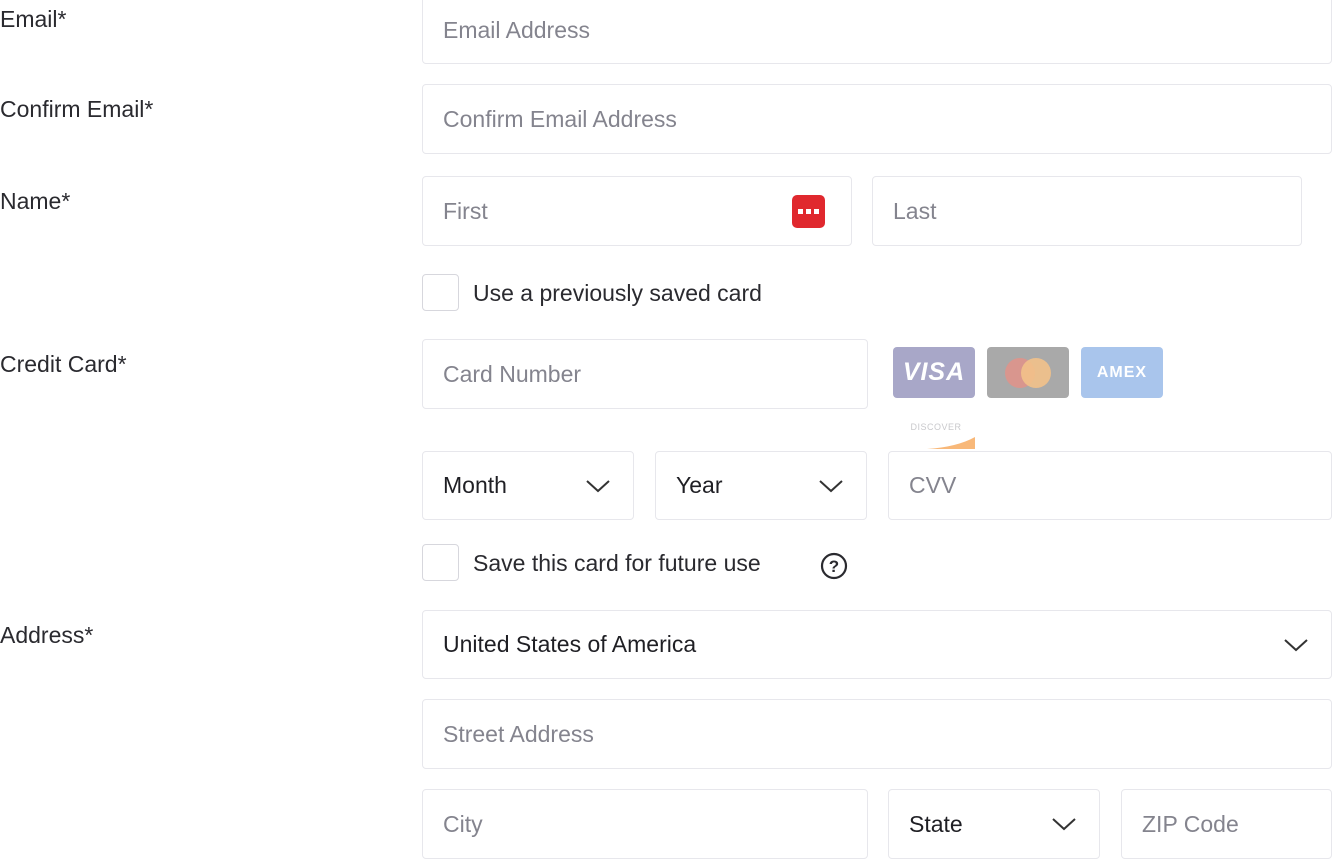 Image resolution: width=1333 pixels, height=859 pixels. Describe the element at coordinates (440, 562) in the screenshot. I see `save-card-checkbox` at that location.